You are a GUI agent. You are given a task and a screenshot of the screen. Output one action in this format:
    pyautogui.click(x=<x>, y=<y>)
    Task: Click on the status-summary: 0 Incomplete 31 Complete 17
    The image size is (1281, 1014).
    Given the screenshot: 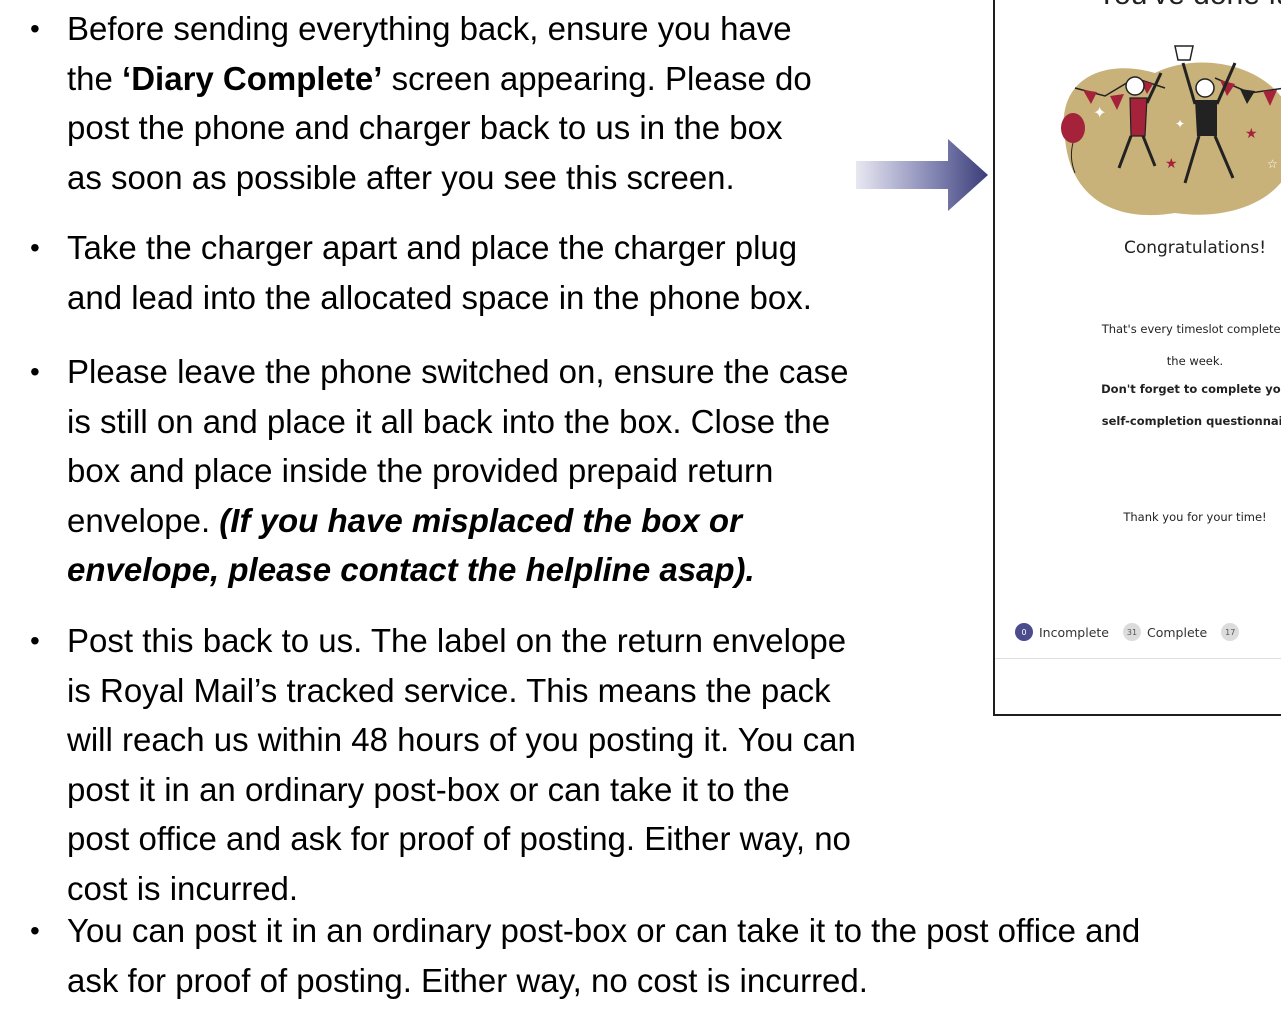 What is the action you would take?
    pyautogui.click(x=1130, y=632)
    